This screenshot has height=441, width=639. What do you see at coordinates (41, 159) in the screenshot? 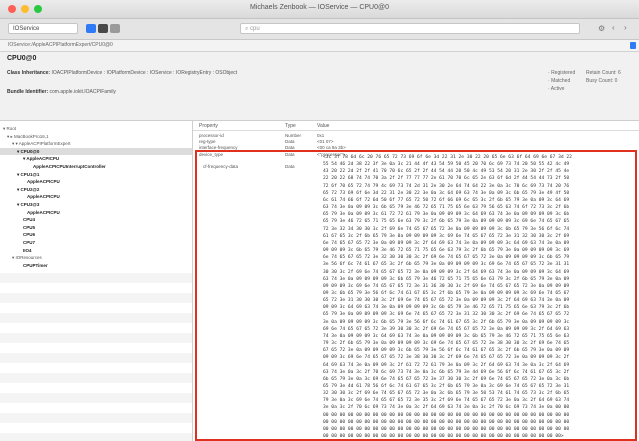
I see `tree-row-label: ▾ AppleACPICPU` at bounding box center [41, 159].